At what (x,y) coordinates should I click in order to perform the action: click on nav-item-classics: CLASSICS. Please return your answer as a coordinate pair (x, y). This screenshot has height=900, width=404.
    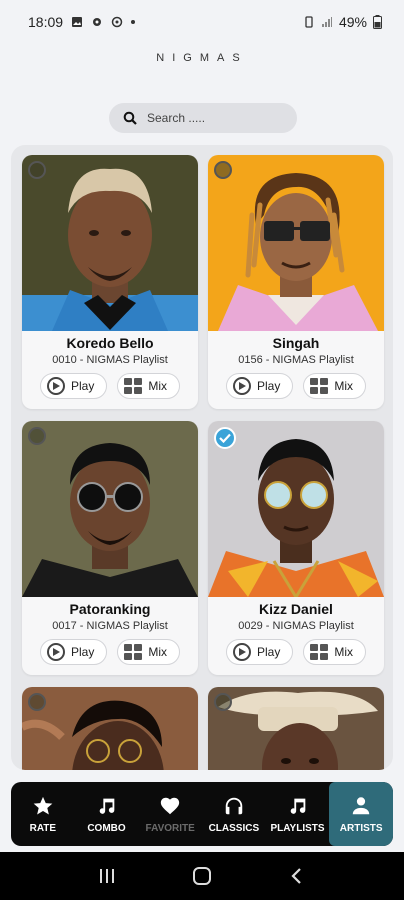
    Looking at the image, I should click on (234, 814).